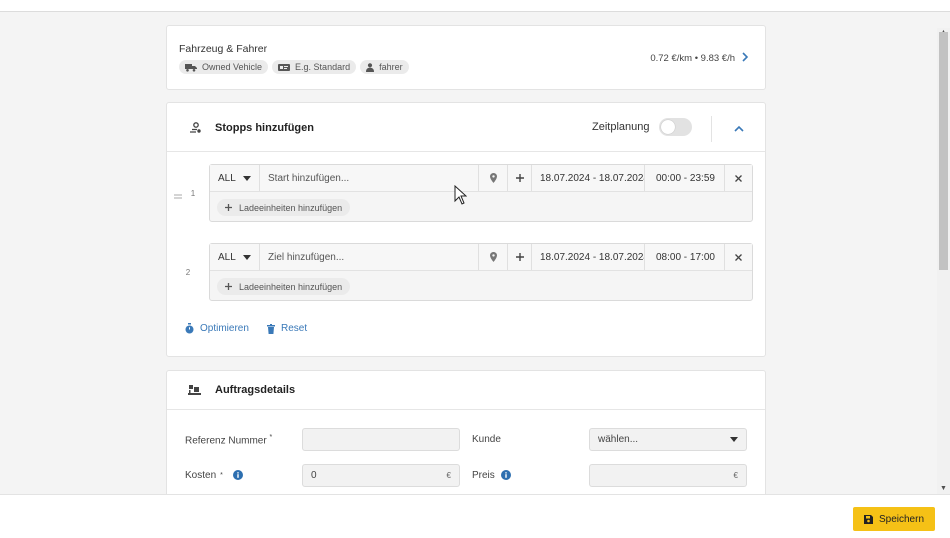 Image resolution: width=950 pixels, height=538 pixels. I want to click on cost-input: 0 €, so click(381, 475).